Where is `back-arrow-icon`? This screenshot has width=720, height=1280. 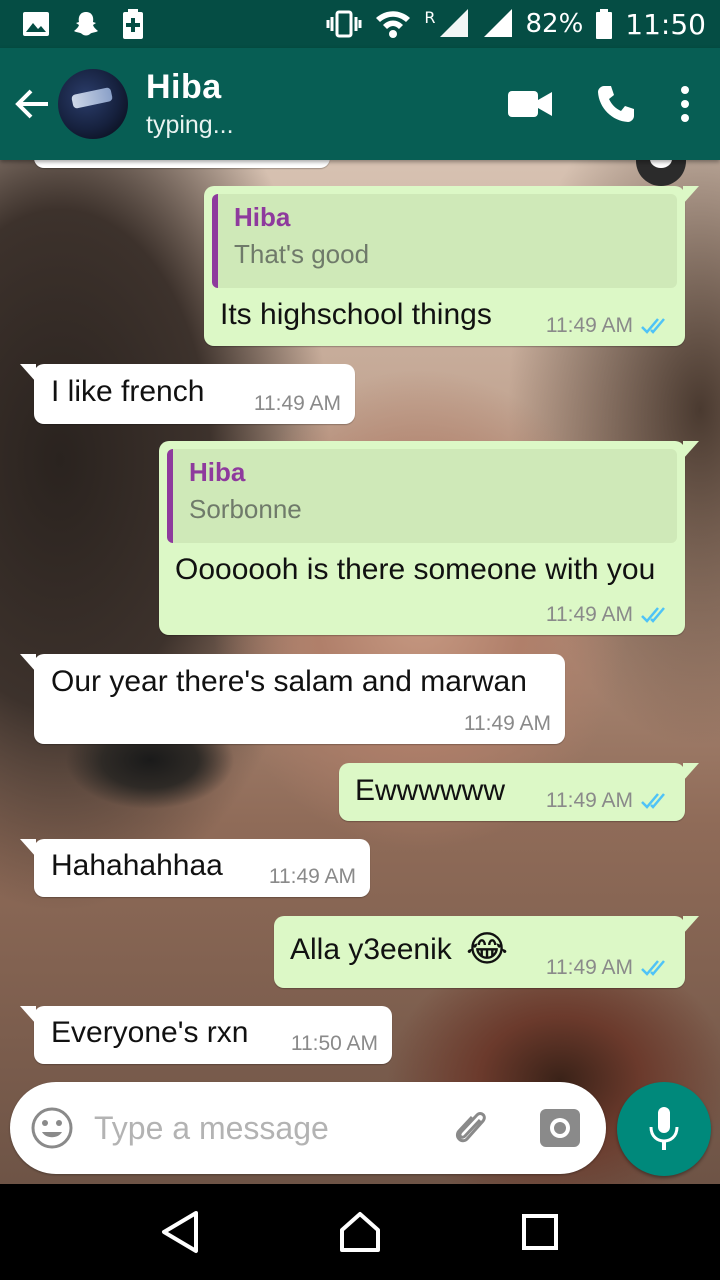 back-arrow-icon is located at coordinates (31, 104).